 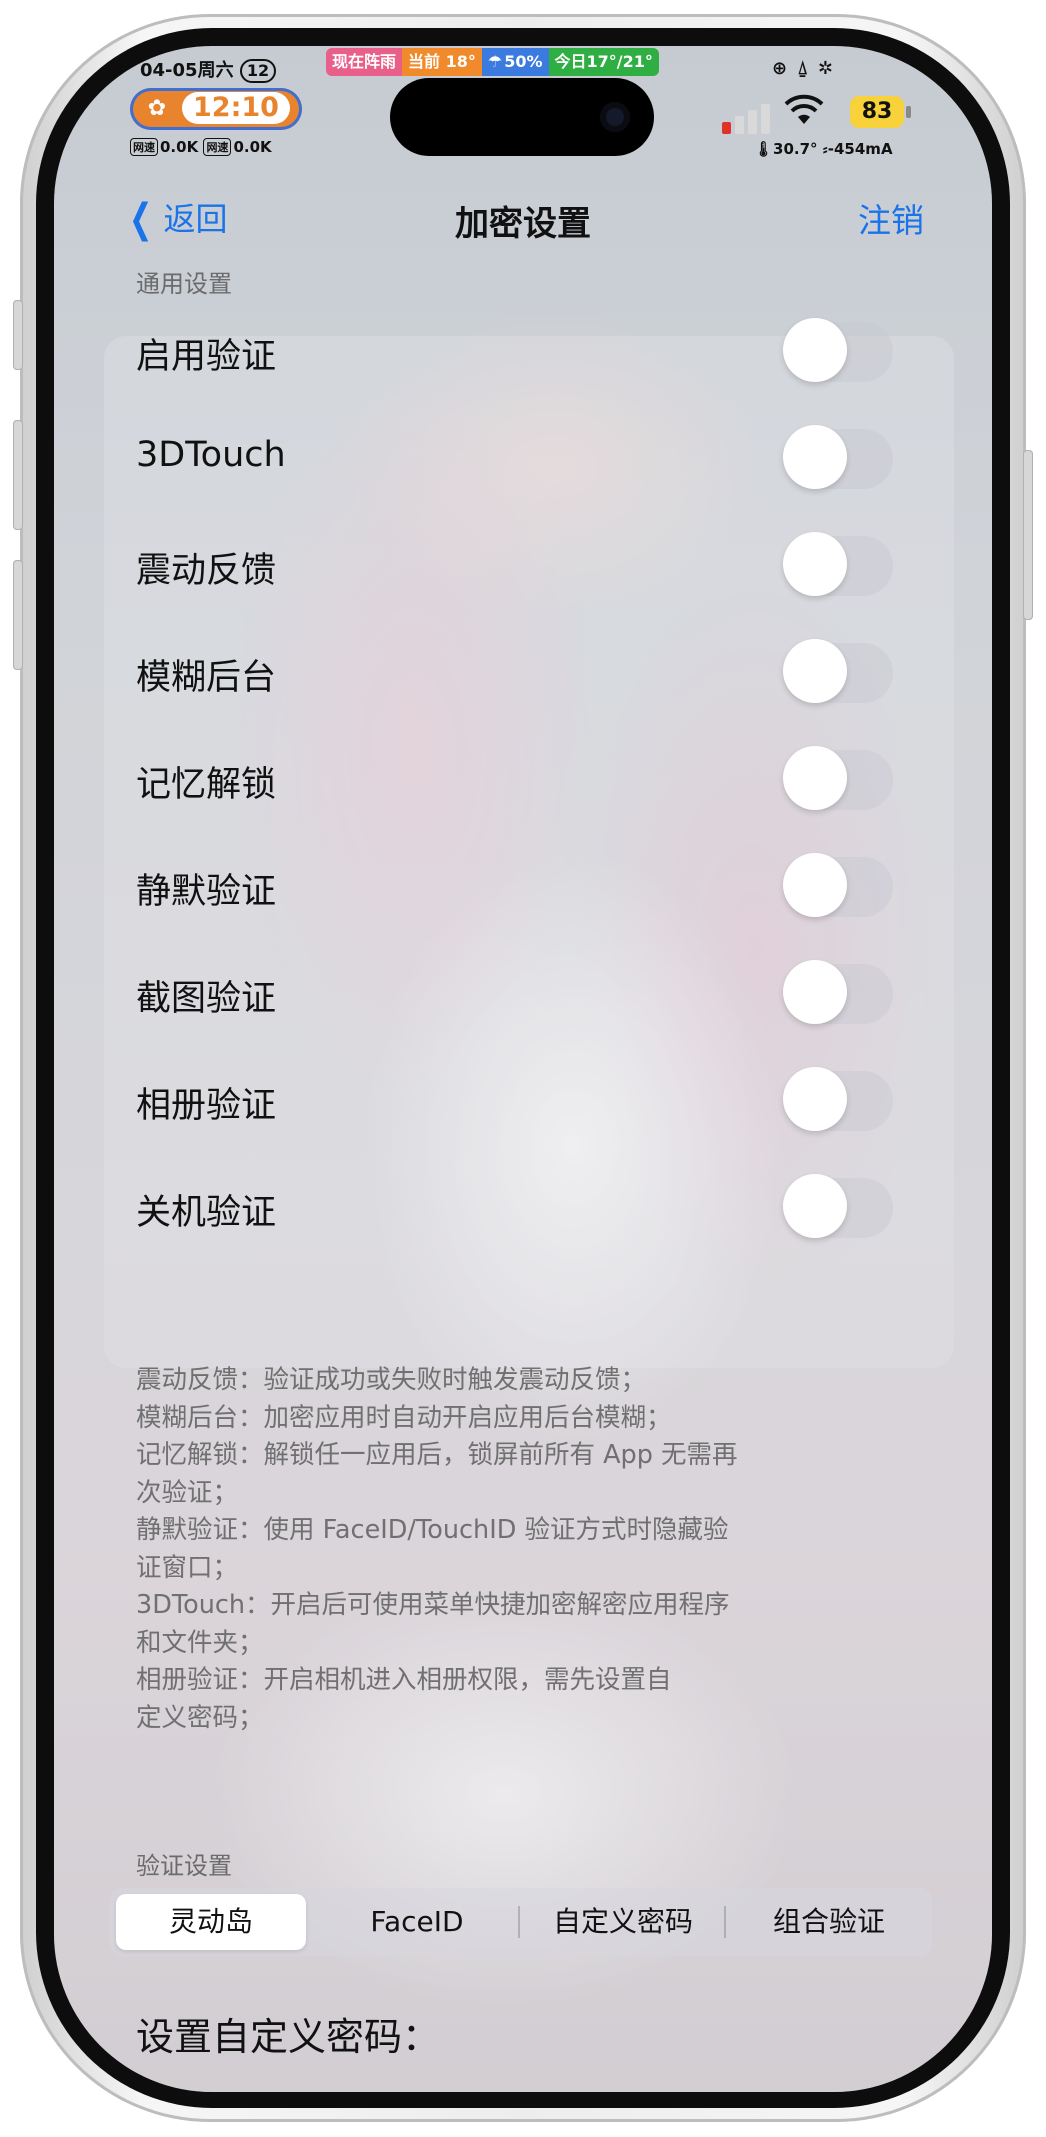 I want to click on description-line: 证窗口；, so click(x=187, y=1567).